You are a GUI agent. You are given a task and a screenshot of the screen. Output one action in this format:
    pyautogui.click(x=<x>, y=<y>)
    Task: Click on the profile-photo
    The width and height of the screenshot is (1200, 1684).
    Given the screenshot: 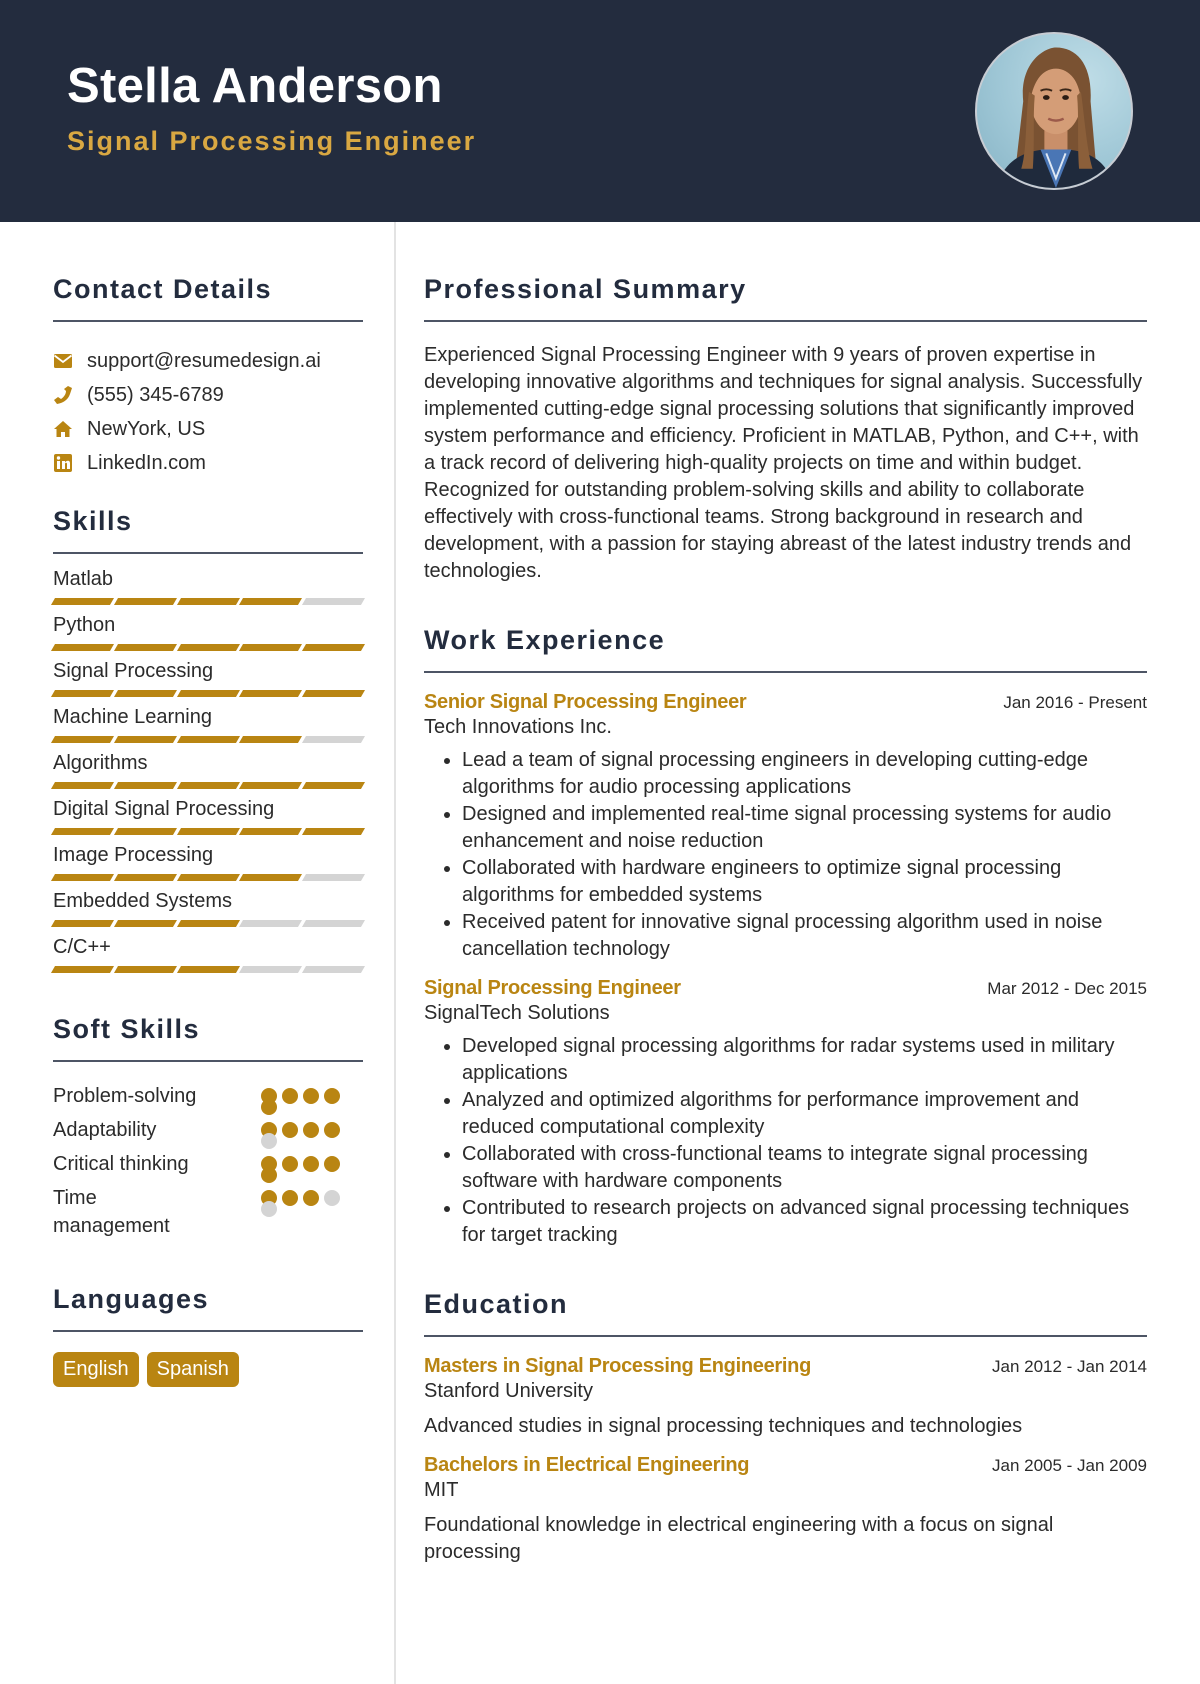 What is the action you would take?
    pyautogui.click(x=1054, y=111)
    